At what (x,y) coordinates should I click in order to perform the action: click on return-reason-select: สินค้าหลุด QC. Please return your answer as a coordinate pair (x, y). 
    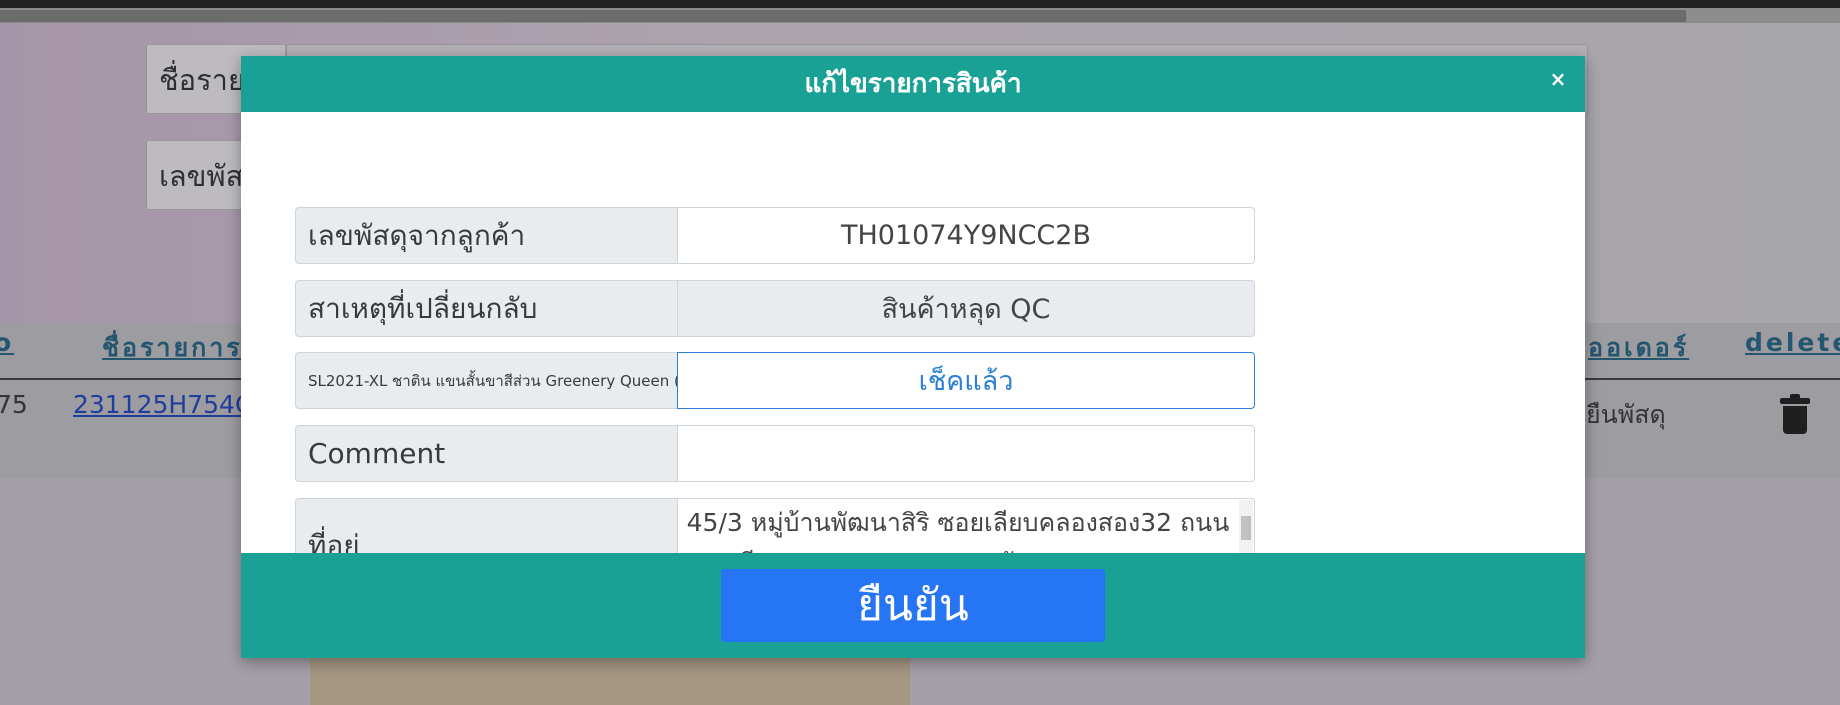
    Looking at the image, I should click on (966, 308).